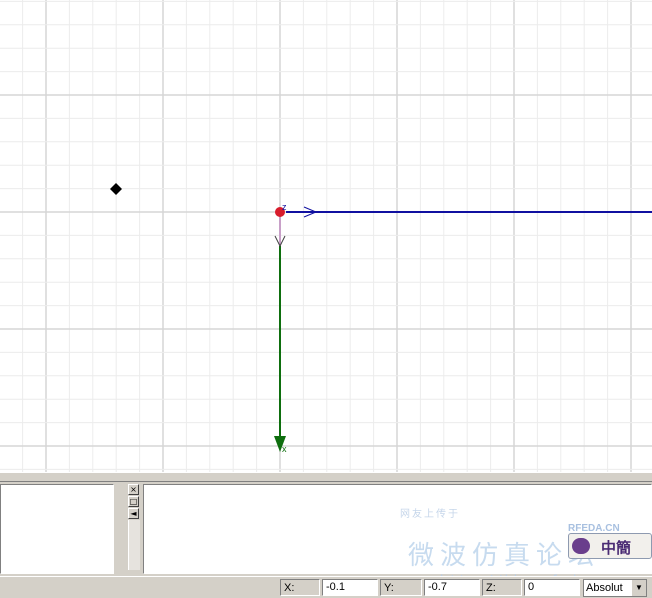 The height and width of the screenshot is (598, 652). What do you see at coordinates (502, 587) in the screenshot?
I see `z-coord-label: Z:` at bounding box center [502, 587].